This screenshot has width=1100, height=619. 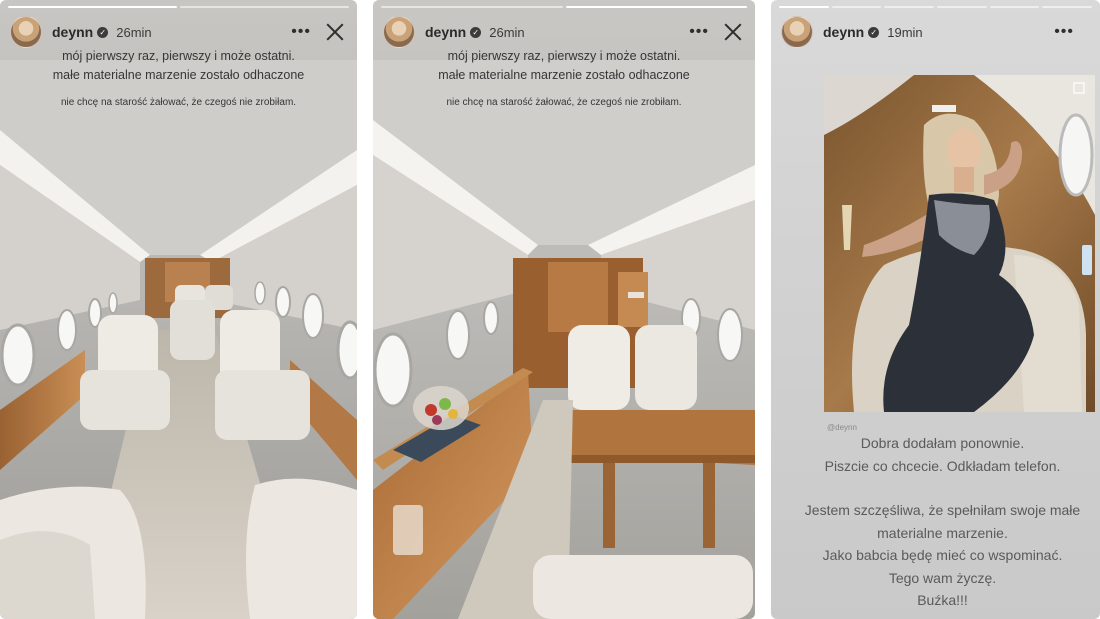 I want to click on shared-post-photo, so click(x=959, y=243).